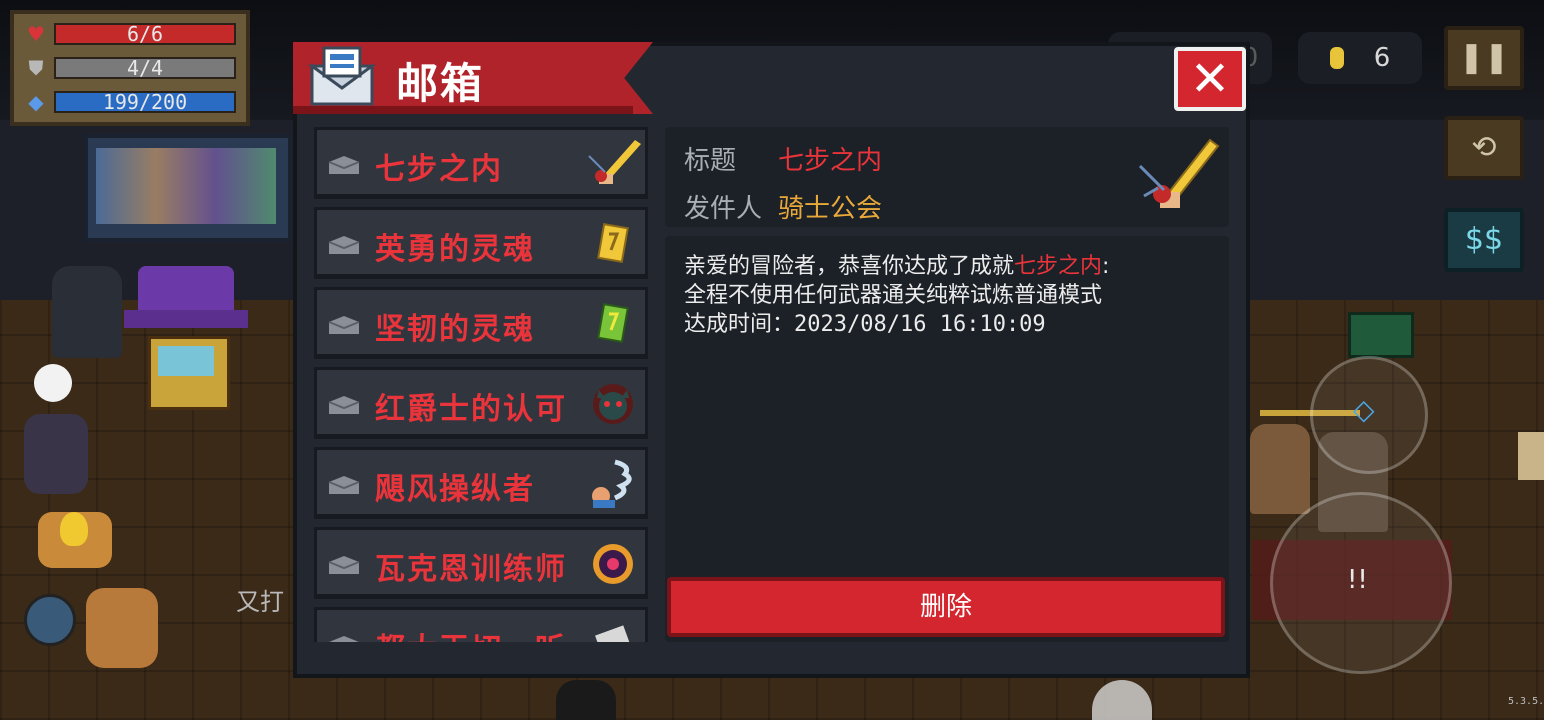 Image resolution: width=1544 pixels, height=720 pixels. I want to click on swap-weapon-button: ⟲, so click(1484, 148).